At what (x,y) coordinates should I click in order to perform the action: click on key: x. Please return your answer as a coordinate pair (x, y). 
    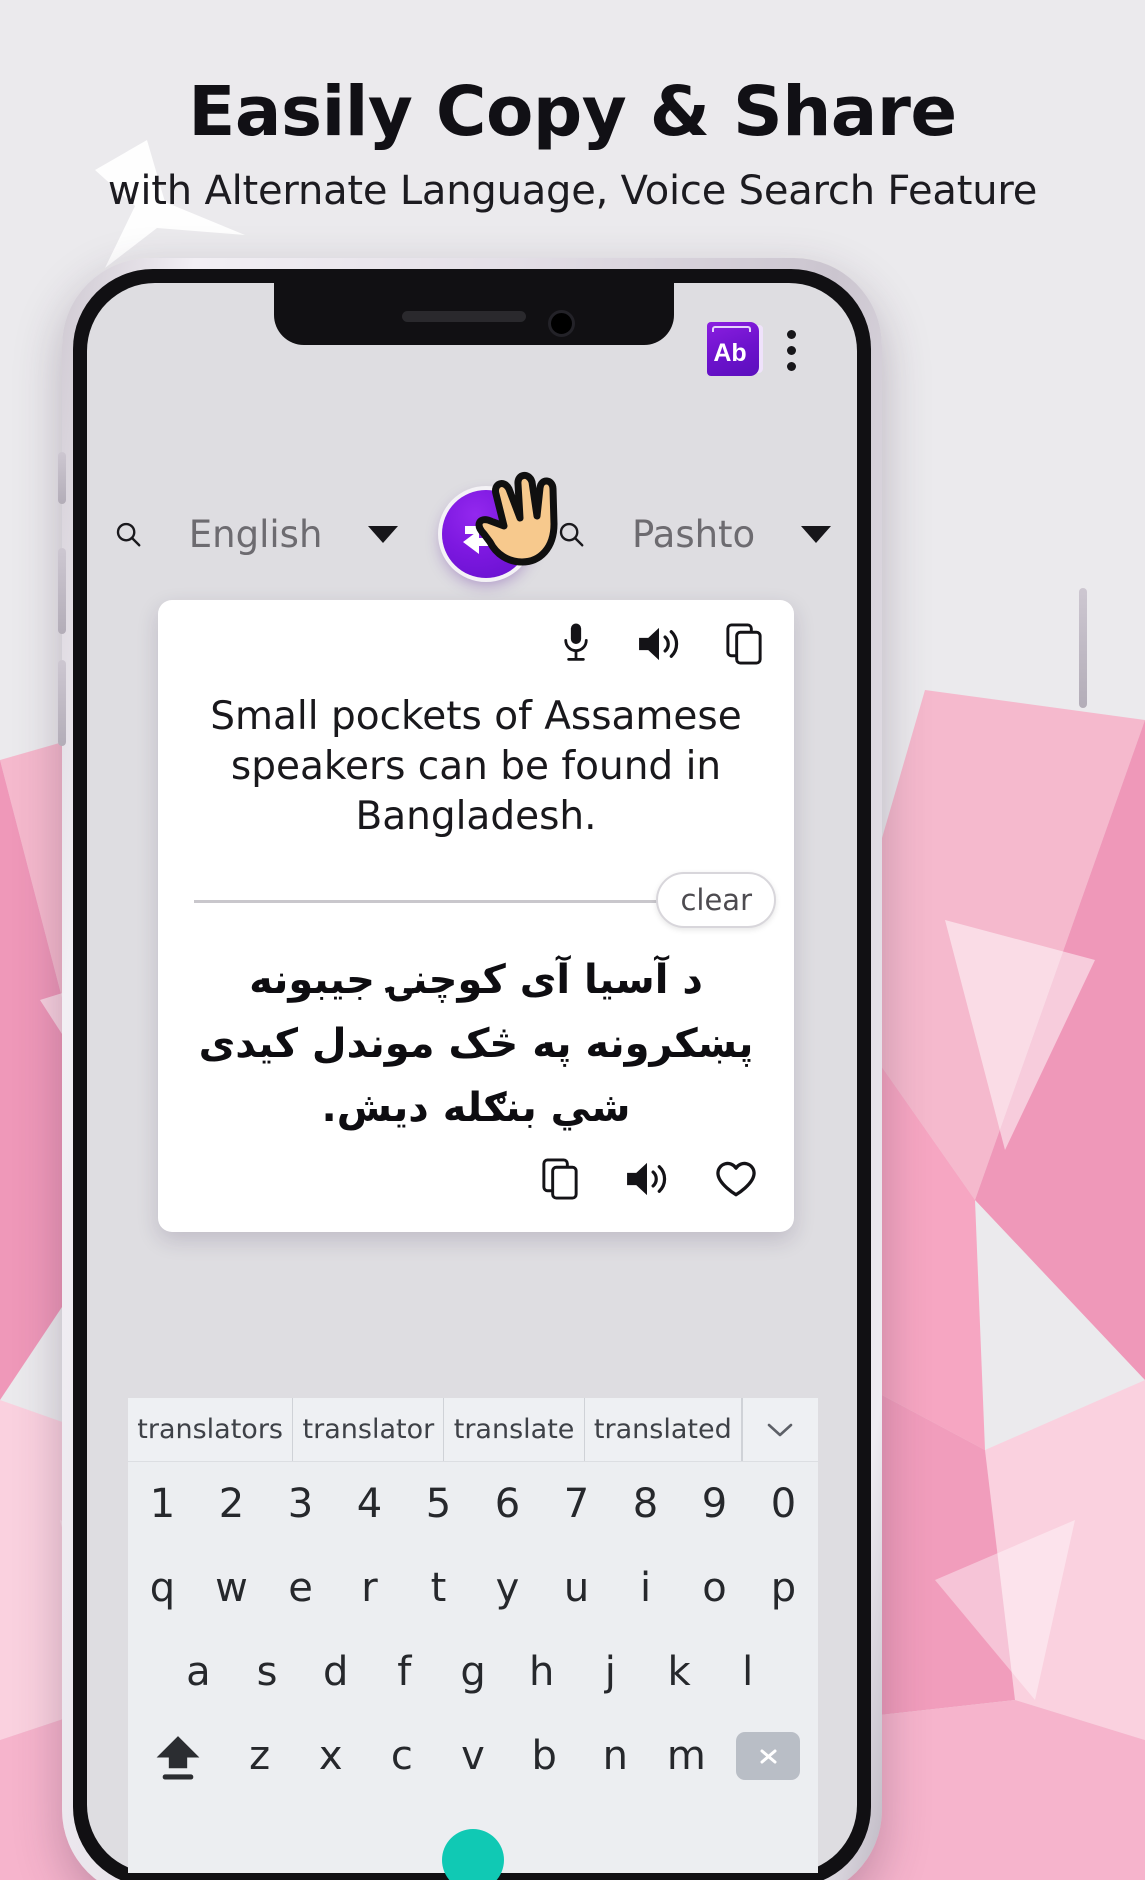
    Looking at the image, I should click on (330, 1756).